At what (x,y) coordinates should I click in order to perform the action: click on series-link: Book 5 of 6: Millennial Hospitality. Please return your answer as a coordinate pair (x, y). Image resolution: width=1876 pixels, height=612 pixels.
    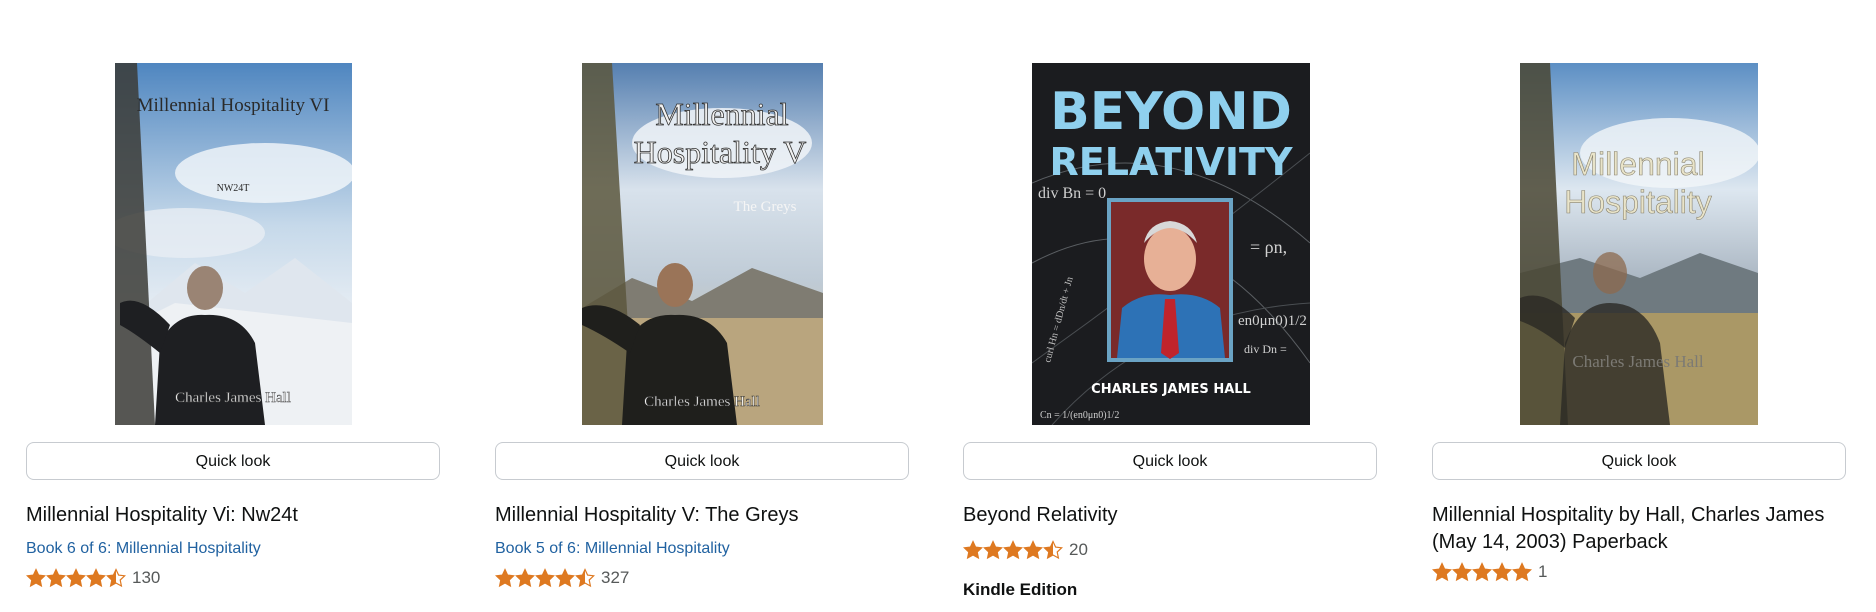
    Looking at the image, I should click on (612, 549).